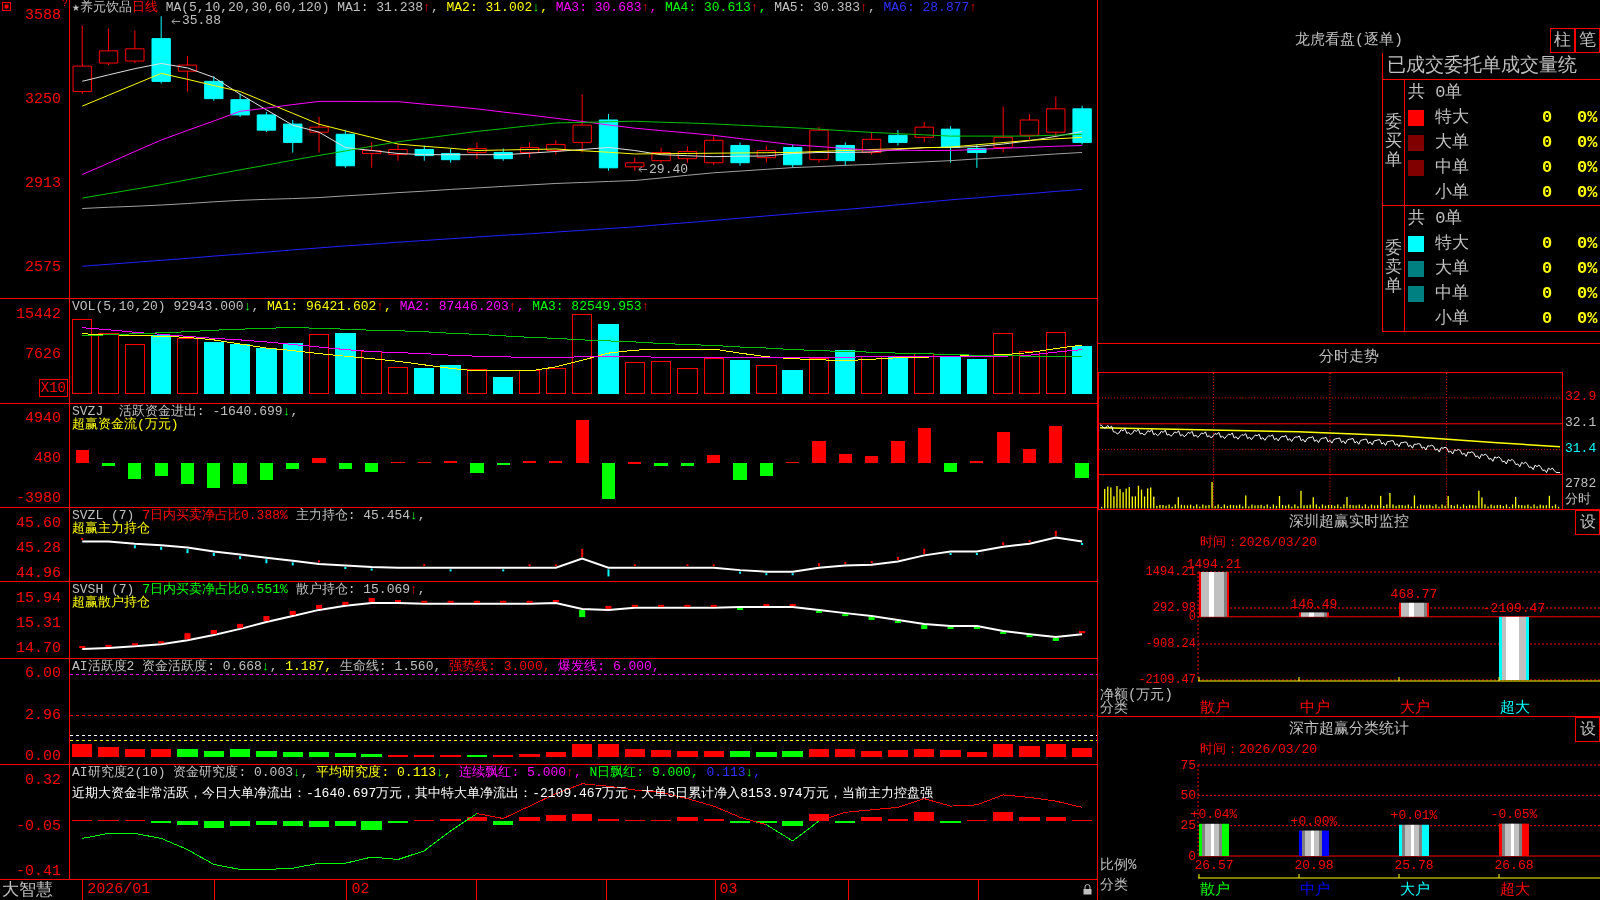 The image size is (1600, 900). What do you see at coordinates (1562, 40) in the screenshot?
I see `view-mode-button: 柱` at bounding box center [1562, 40].